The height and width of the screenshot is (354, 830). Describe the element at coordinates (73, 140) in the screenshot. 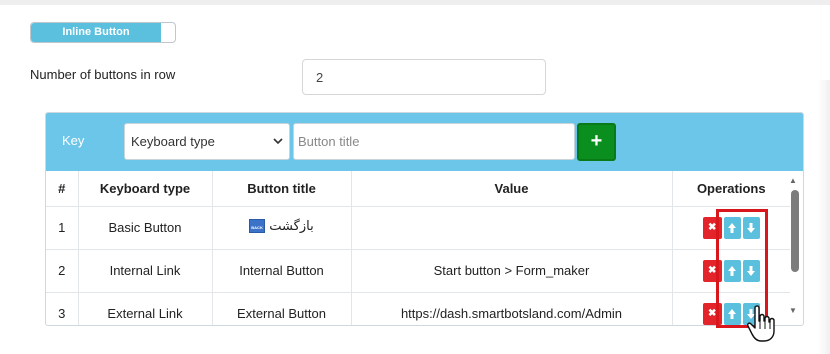

I see `key-label: Key` at that location.